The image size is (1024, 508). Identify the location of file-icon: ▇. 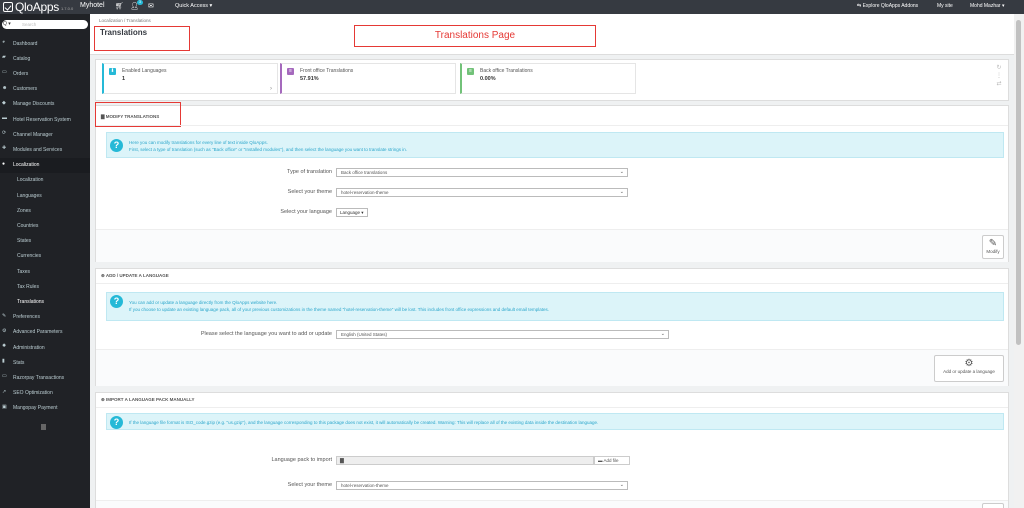
(342, 461).